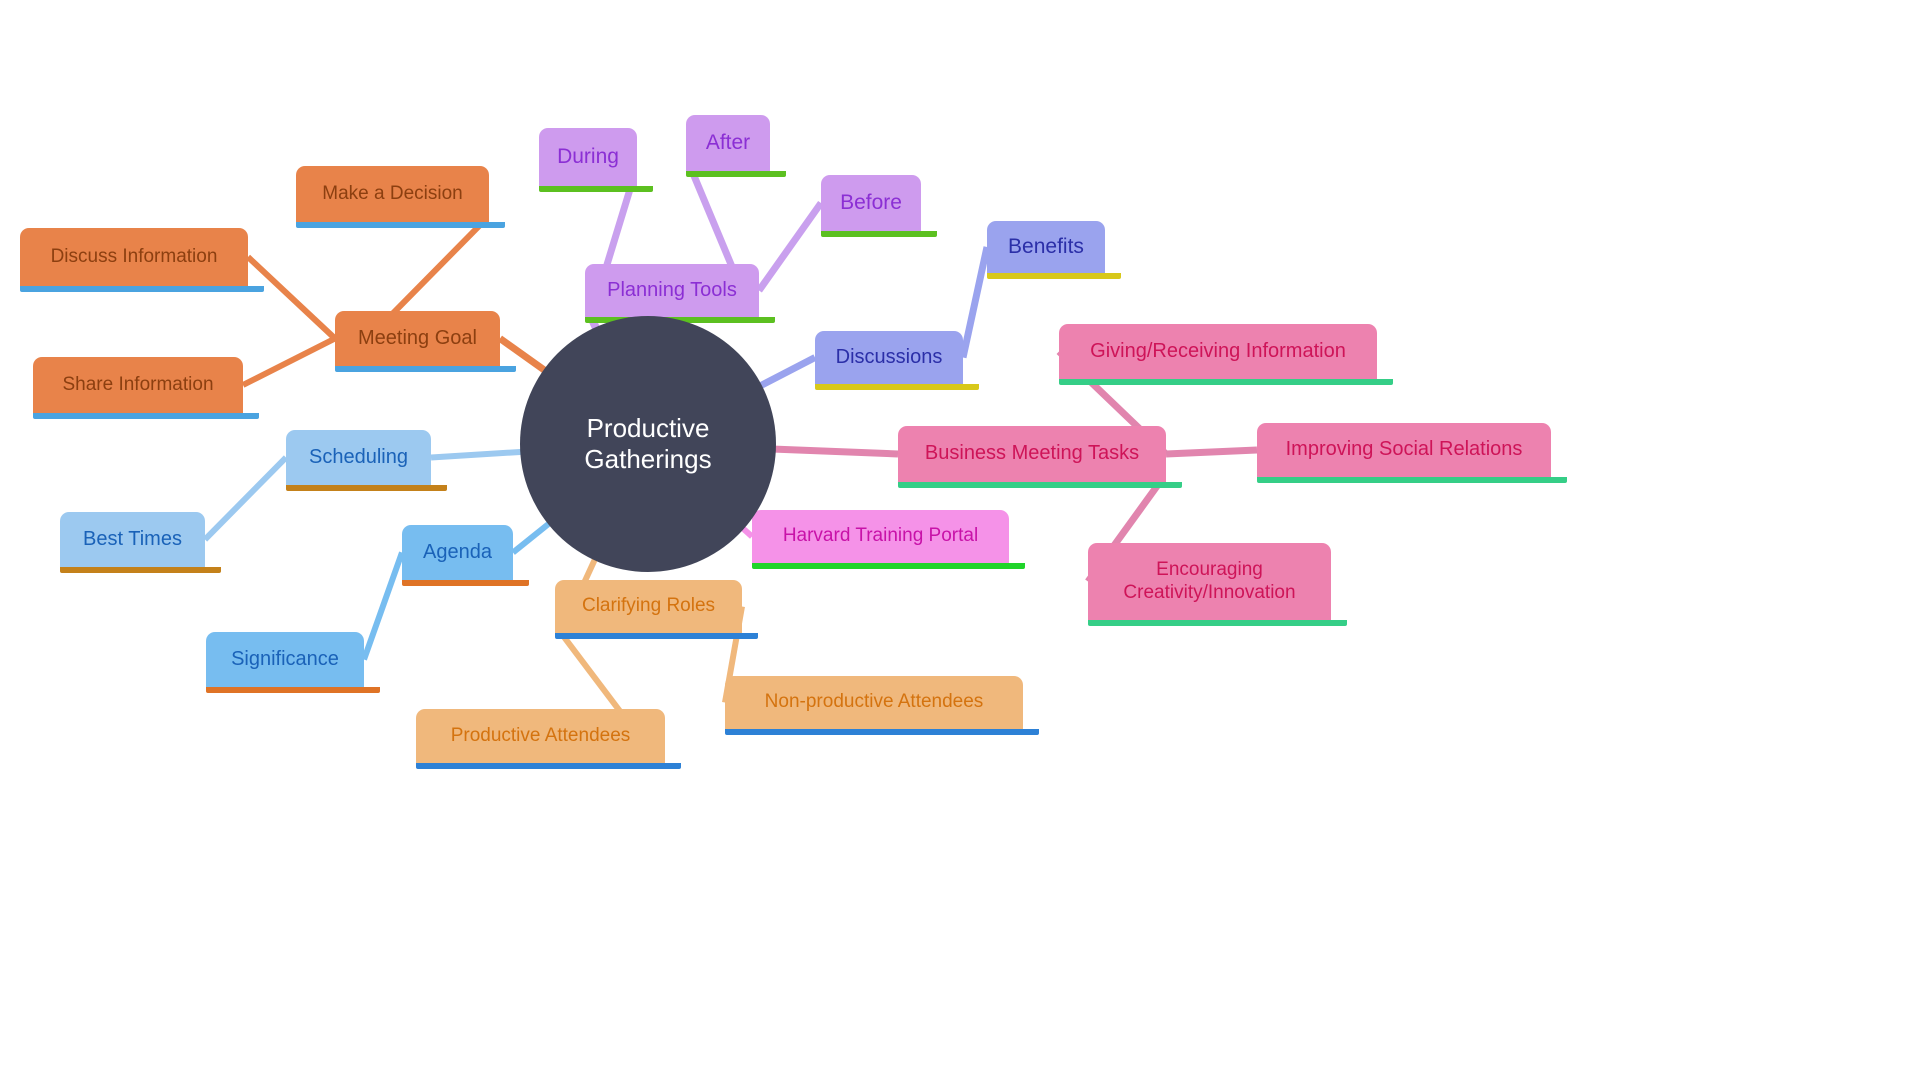 Image resolution: width=1920 pixels, height=1080 pixels. I want to click on node-before: Before, so click(879, 206).